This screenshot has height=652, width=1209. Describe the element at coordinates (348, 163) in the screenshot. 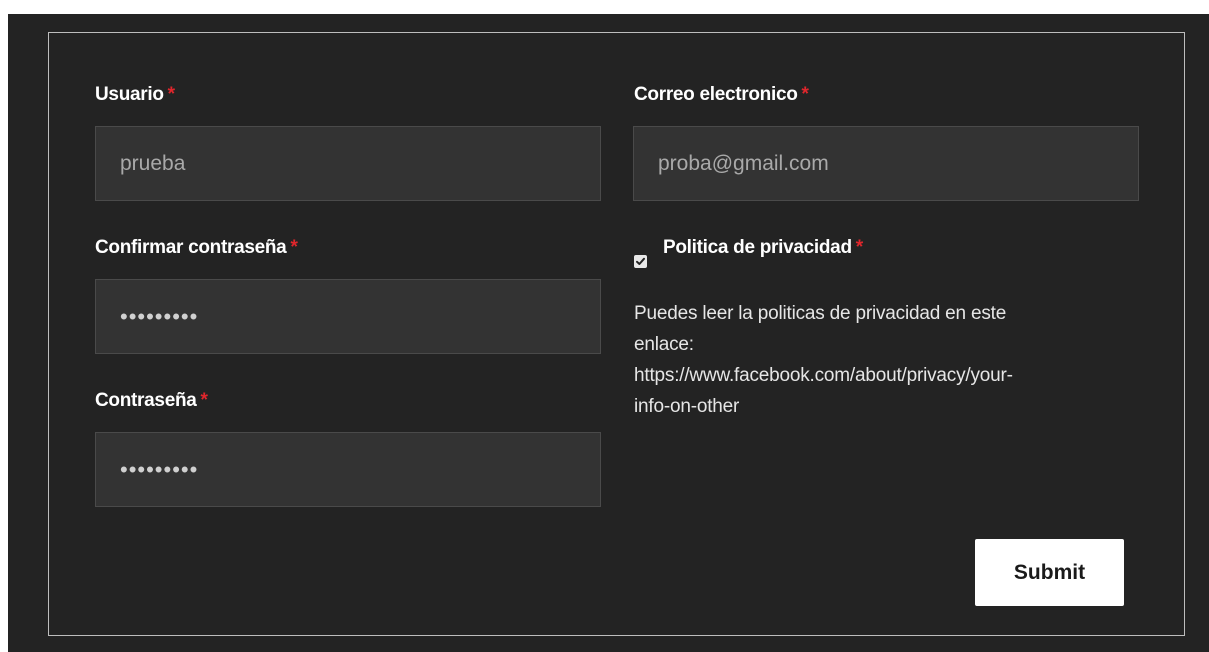

I see `usuario-input` at that location.